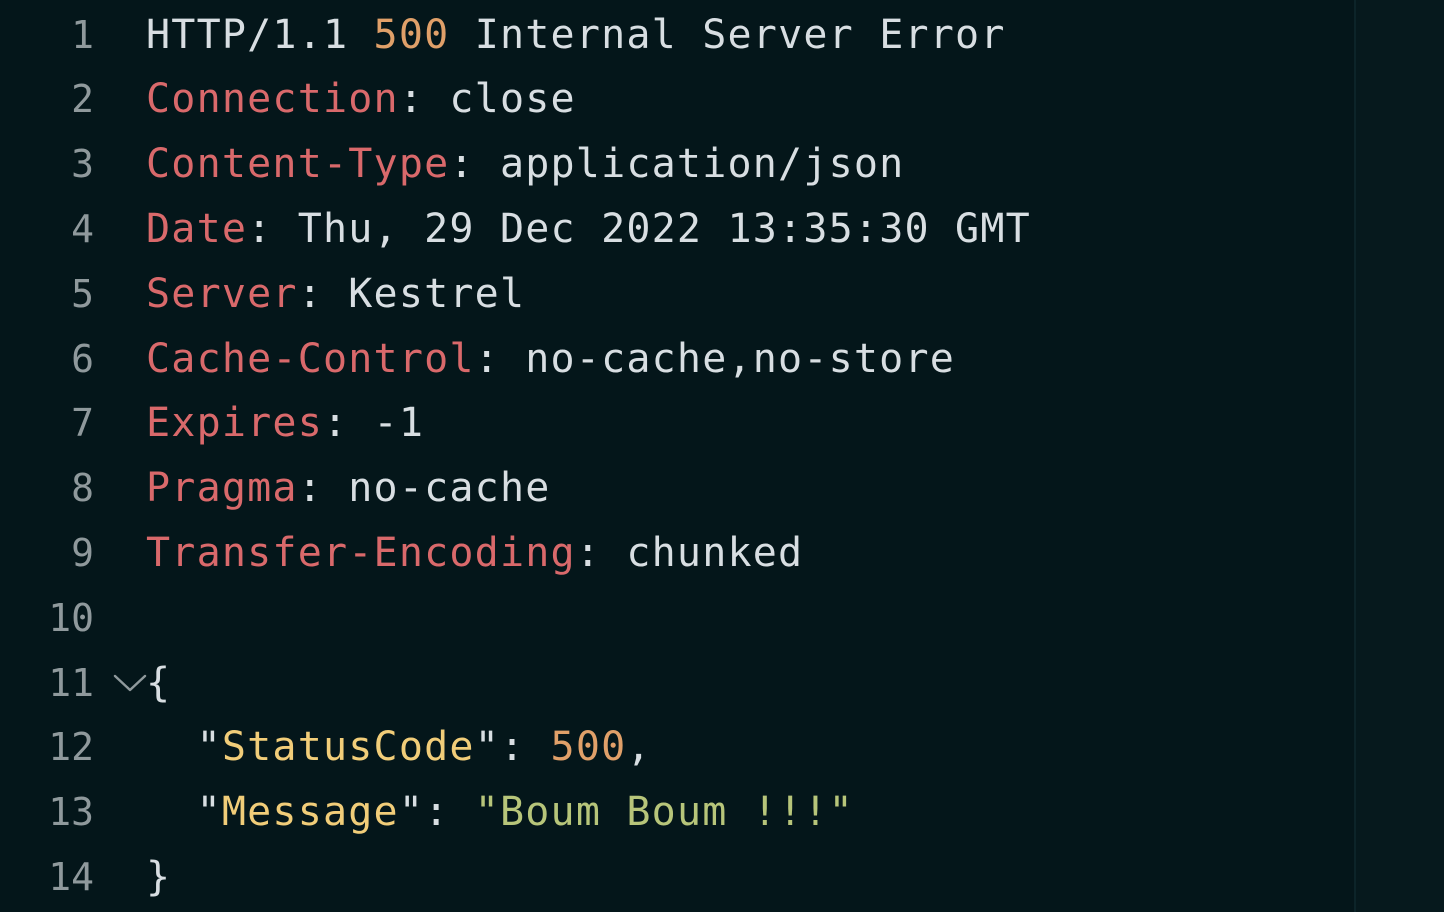 Image resolution: width=1444 pixels, height=912 pixels. What do you see at coordinates (82, 293) in the screenshot?
I see `line-number: 5` at bounding box center [82, 293].